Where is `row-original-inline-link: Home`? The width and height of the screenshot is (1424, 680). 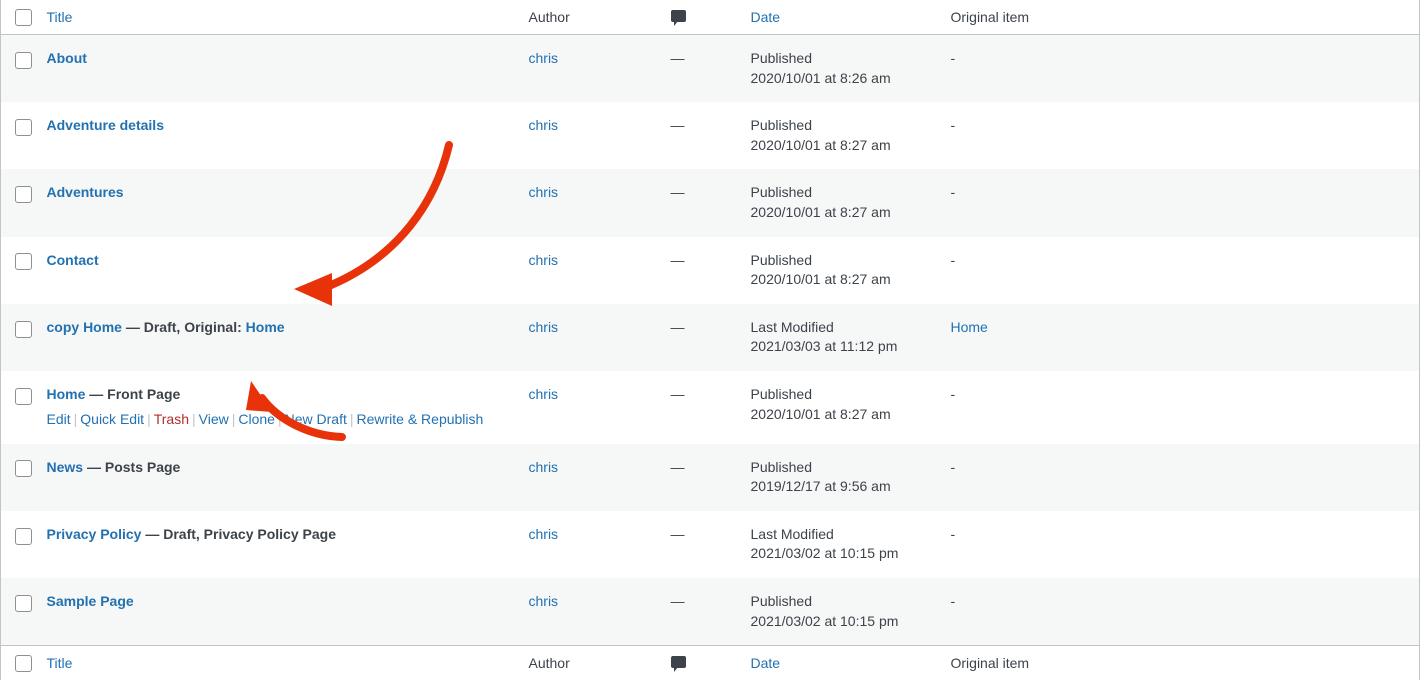 row-original-inline-link: Home is located at coordinates (265, 327).